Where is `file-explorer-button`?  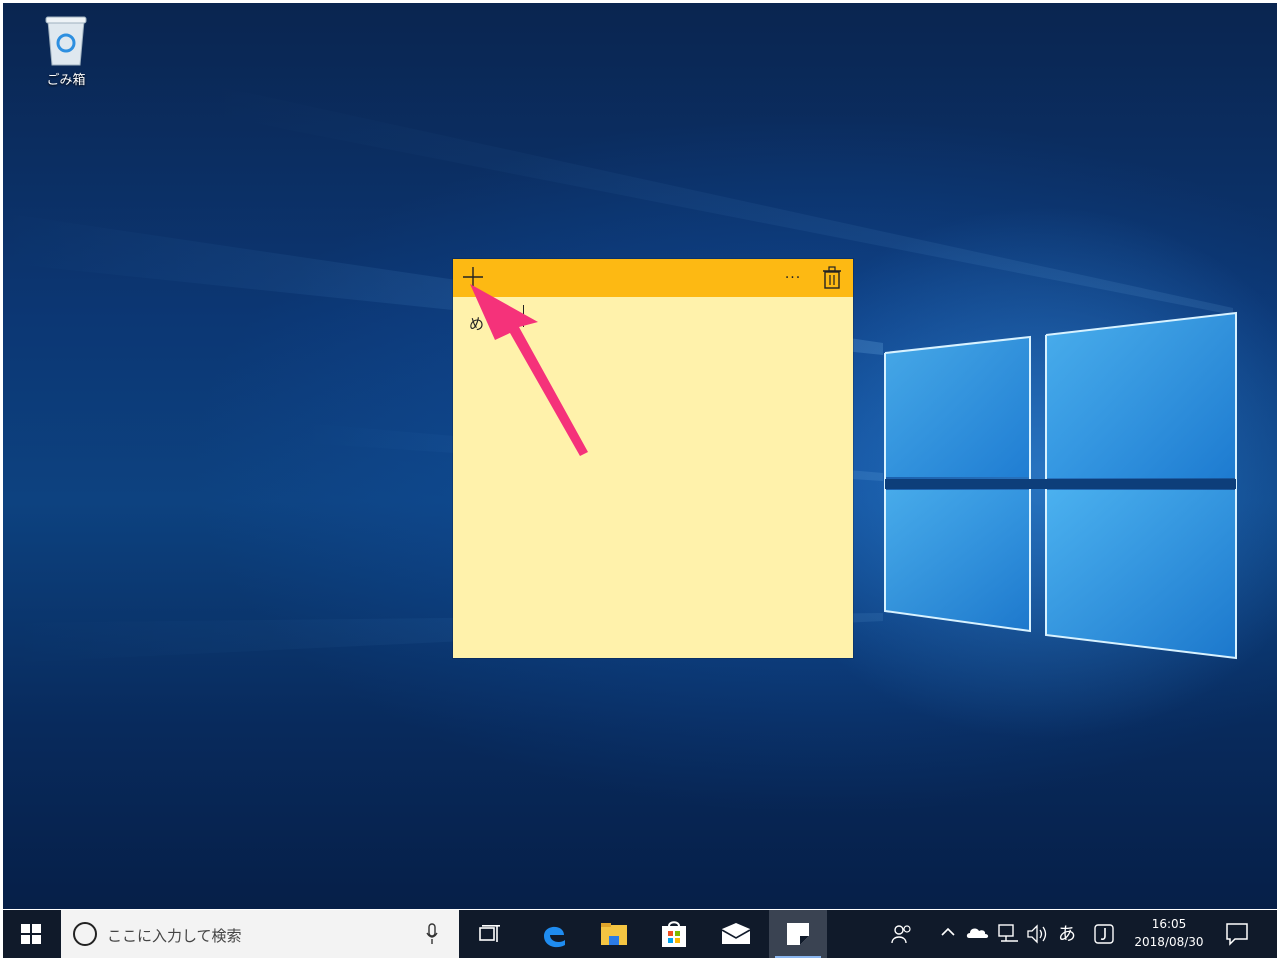
file-explorer-button is located at coordinates (614, 934).